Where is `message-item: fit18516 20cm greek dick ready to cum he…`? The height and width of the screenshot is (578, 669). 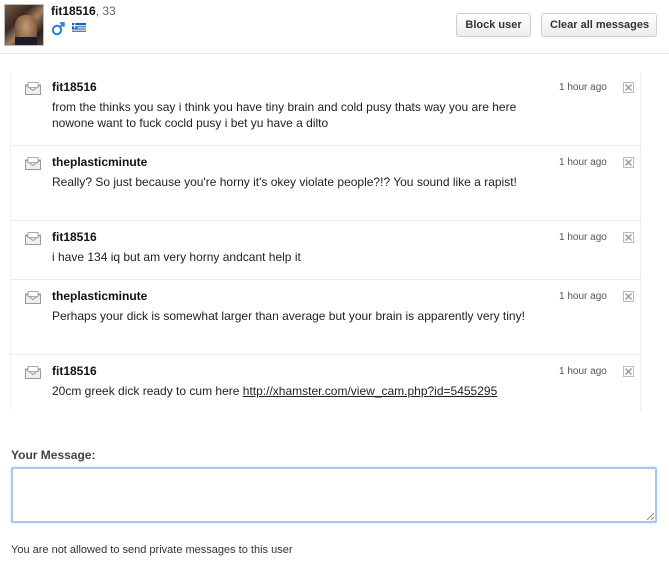
message-item: fit18516 20cm greek dick ready to cum he… is located at coordinates (326, 384).